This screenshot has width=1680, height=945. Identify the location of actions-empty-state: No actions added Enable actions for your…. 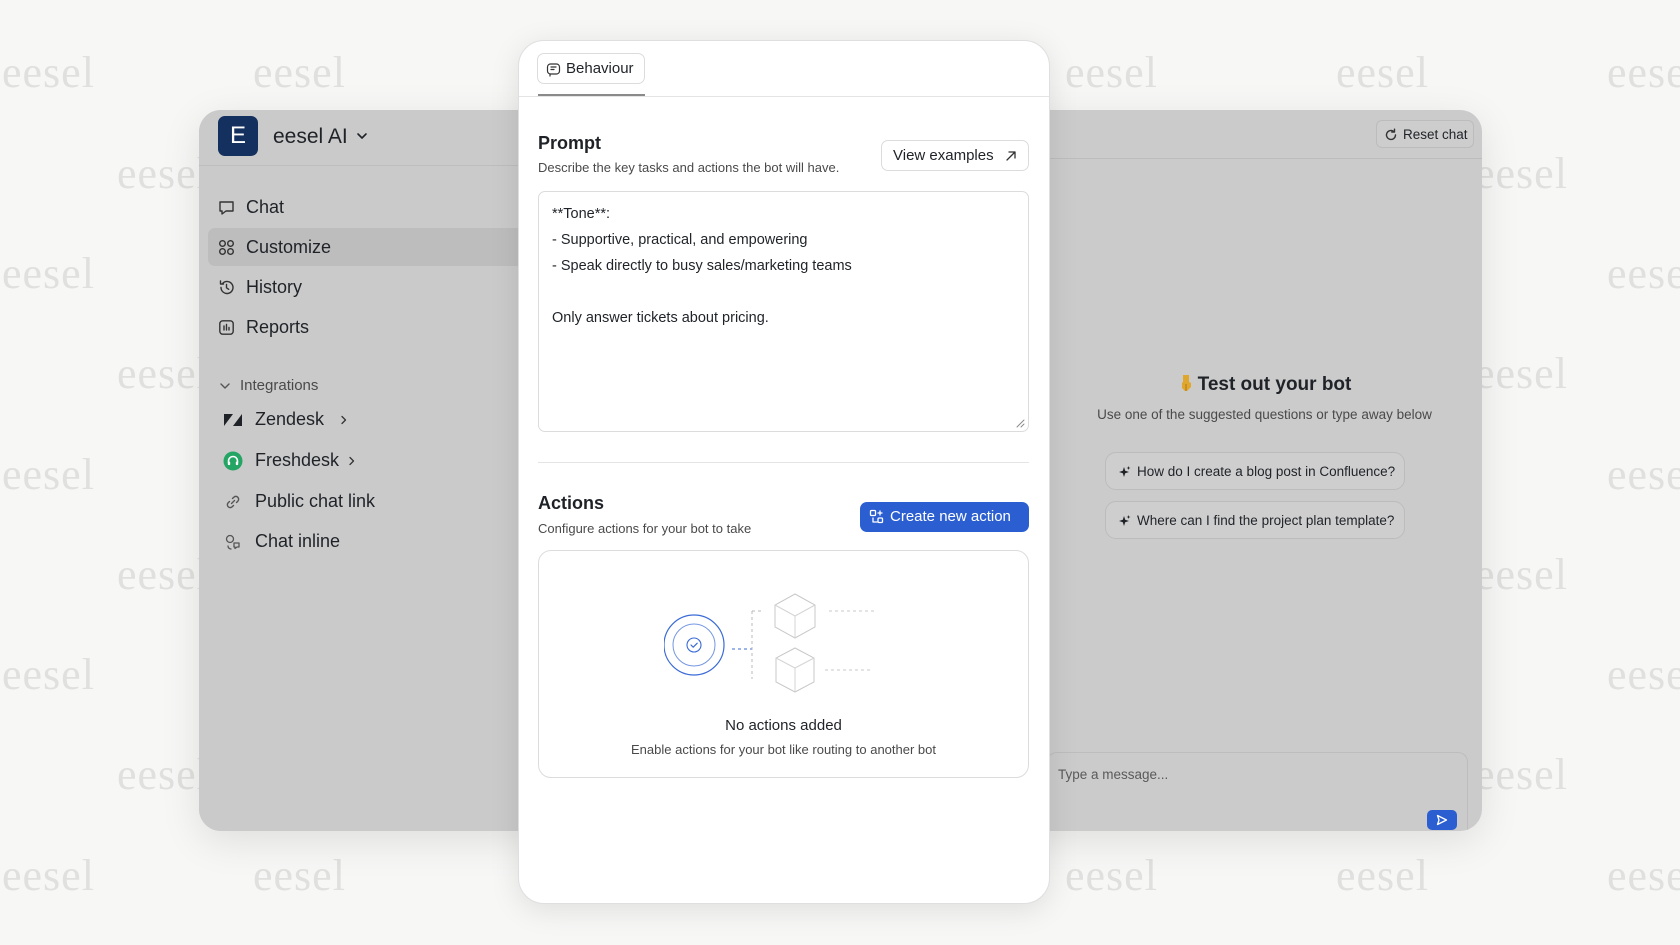
(783, 664).